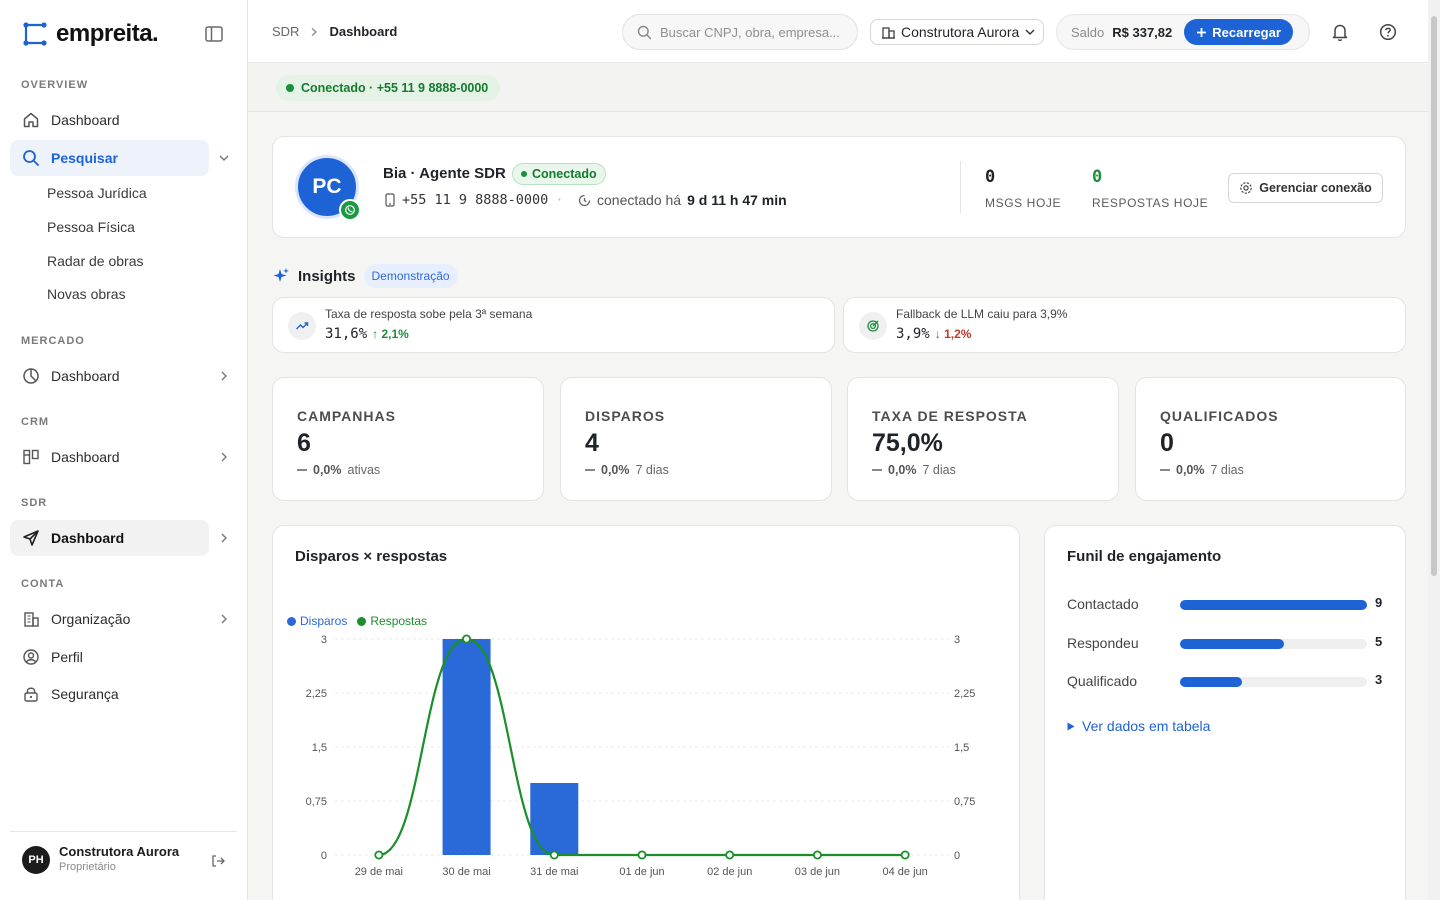 This screenshot has width=1440, height=900. What do you see at coordinates (1183, 32) in the screenshot?
I see `balance-box: Saldo R$ 337,82 Recarregar` at bounding box center [1183, 32].